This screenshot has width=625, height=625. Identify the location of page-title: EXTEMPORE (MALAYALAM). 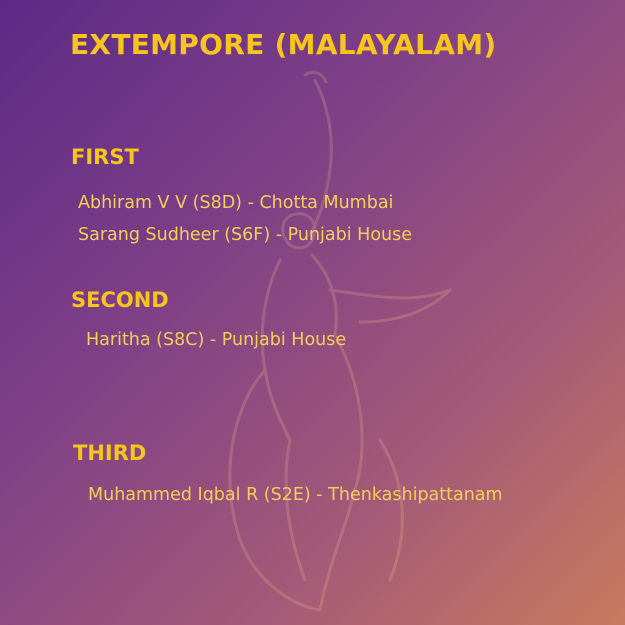
(283, 44).